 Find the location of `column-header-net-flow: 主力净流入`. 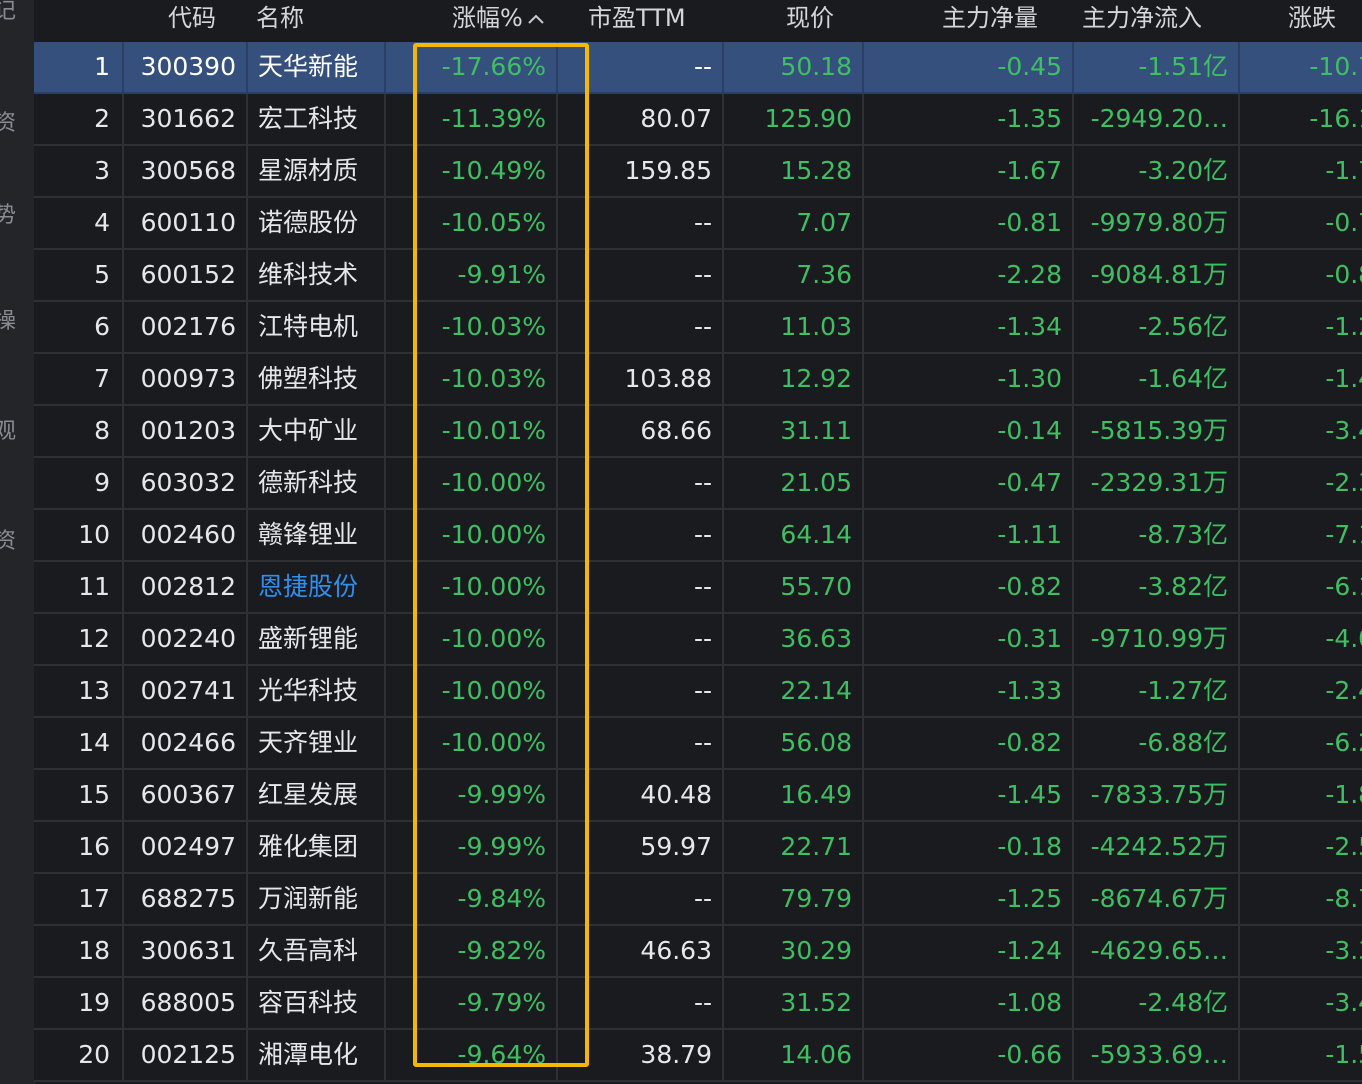

column-header-net-flow: 主力净流入 is located at coordinates (1142, 19).